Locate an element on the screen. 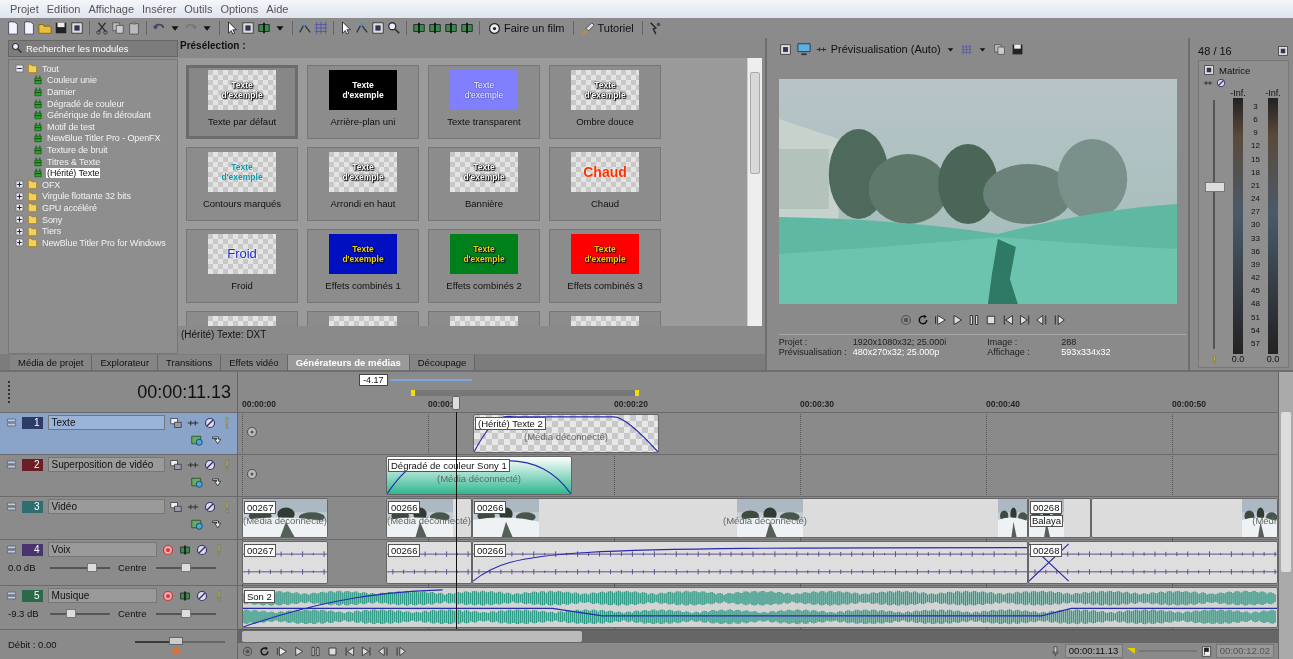 The height and width of the screenshot is (659, 1293). cursor-icon is located at coordinates (232, 28).